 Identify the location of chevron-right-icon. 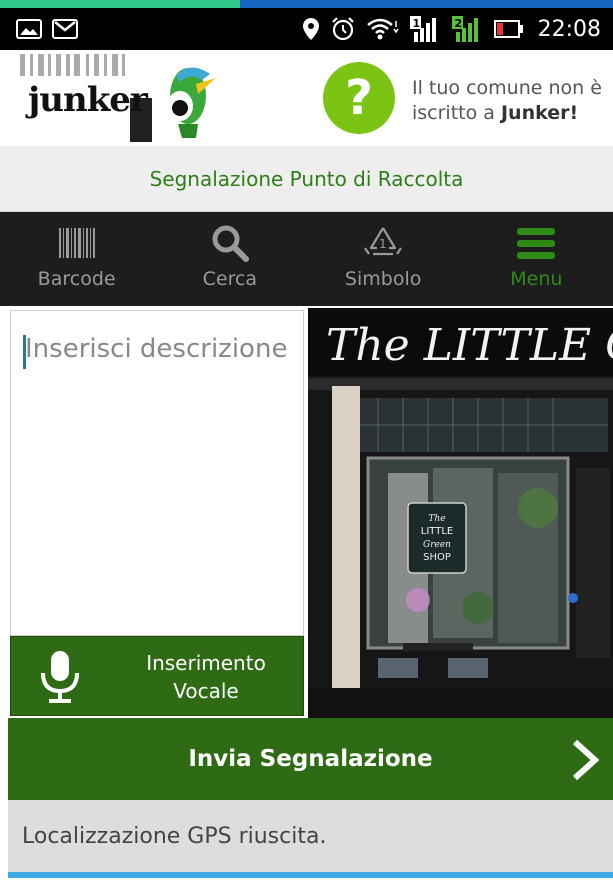
(586, 763).